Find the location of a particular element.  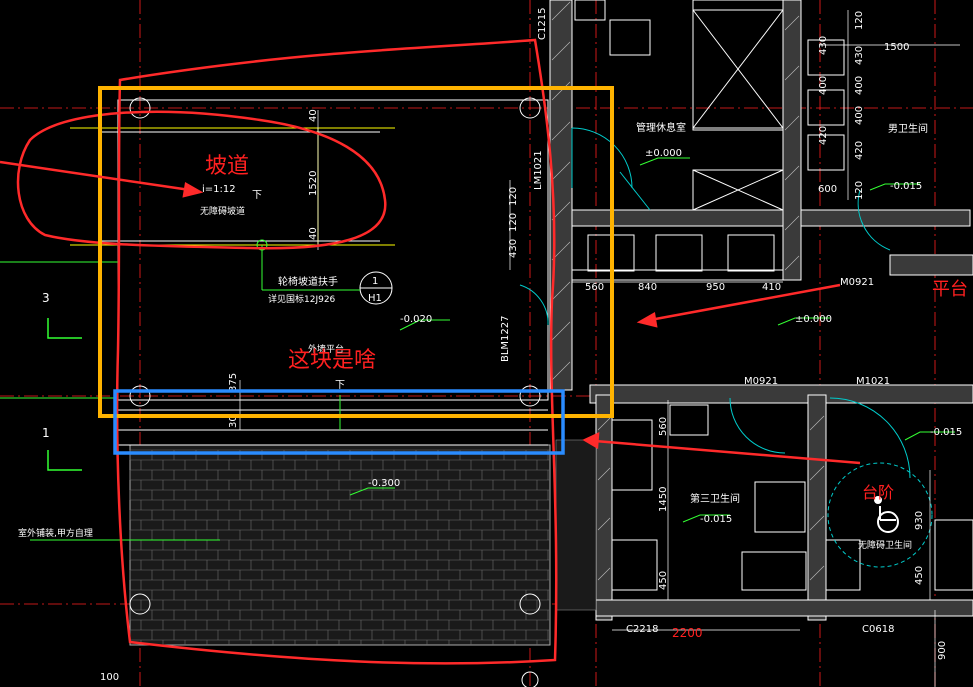

dim-600: 600 is located at coordinates (827, 189).